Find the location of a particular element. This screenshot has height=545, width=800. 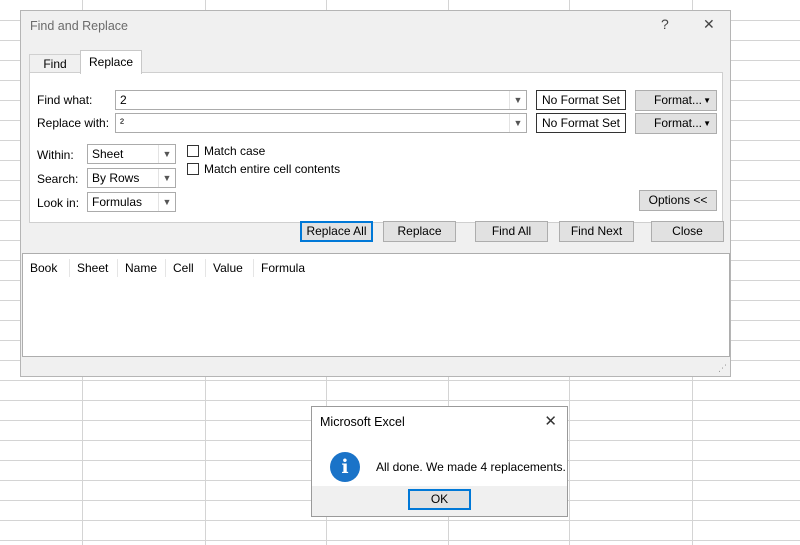

look-in-label: Look in: is located at coordinates (58, 203).